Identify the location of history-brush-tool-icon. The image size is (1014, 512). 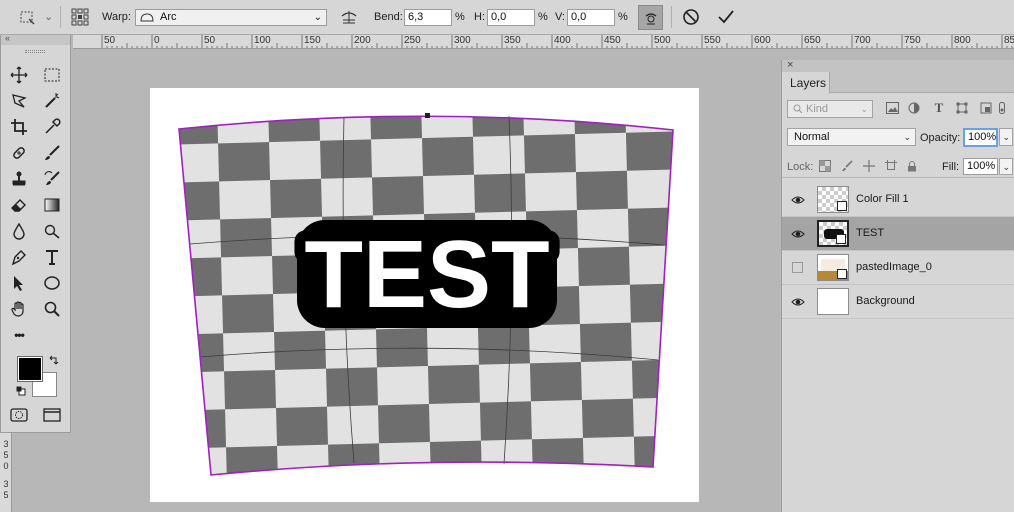
(52, 179).